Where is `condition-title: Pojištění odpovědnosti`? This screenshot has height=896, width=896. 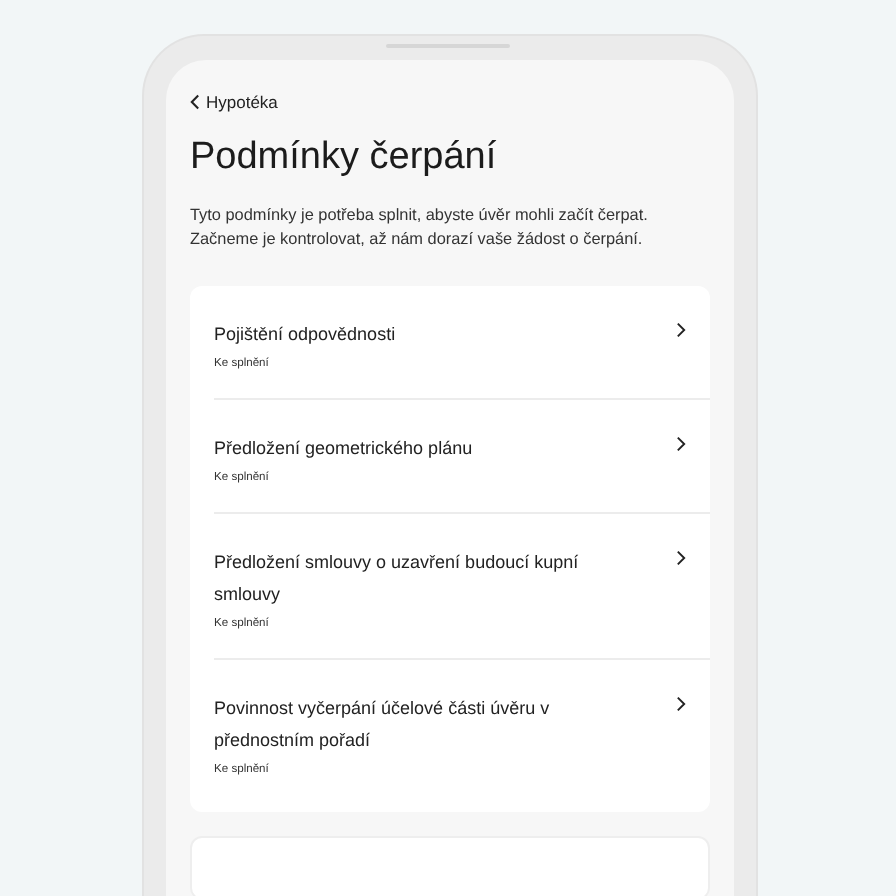 condition-title: Pojištění odpovědnosti is located at coordinates (306, 335).